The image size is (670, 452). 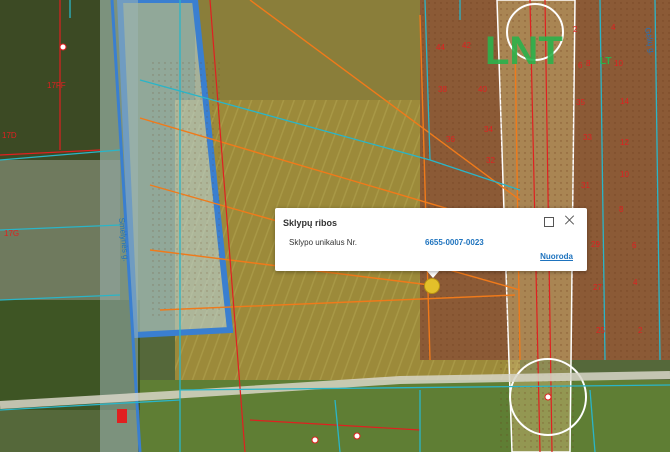 What do you see at coordinates (597, 287) in the screenshot?
I see `parcel-label: 27` at bounding box center [597, 287].